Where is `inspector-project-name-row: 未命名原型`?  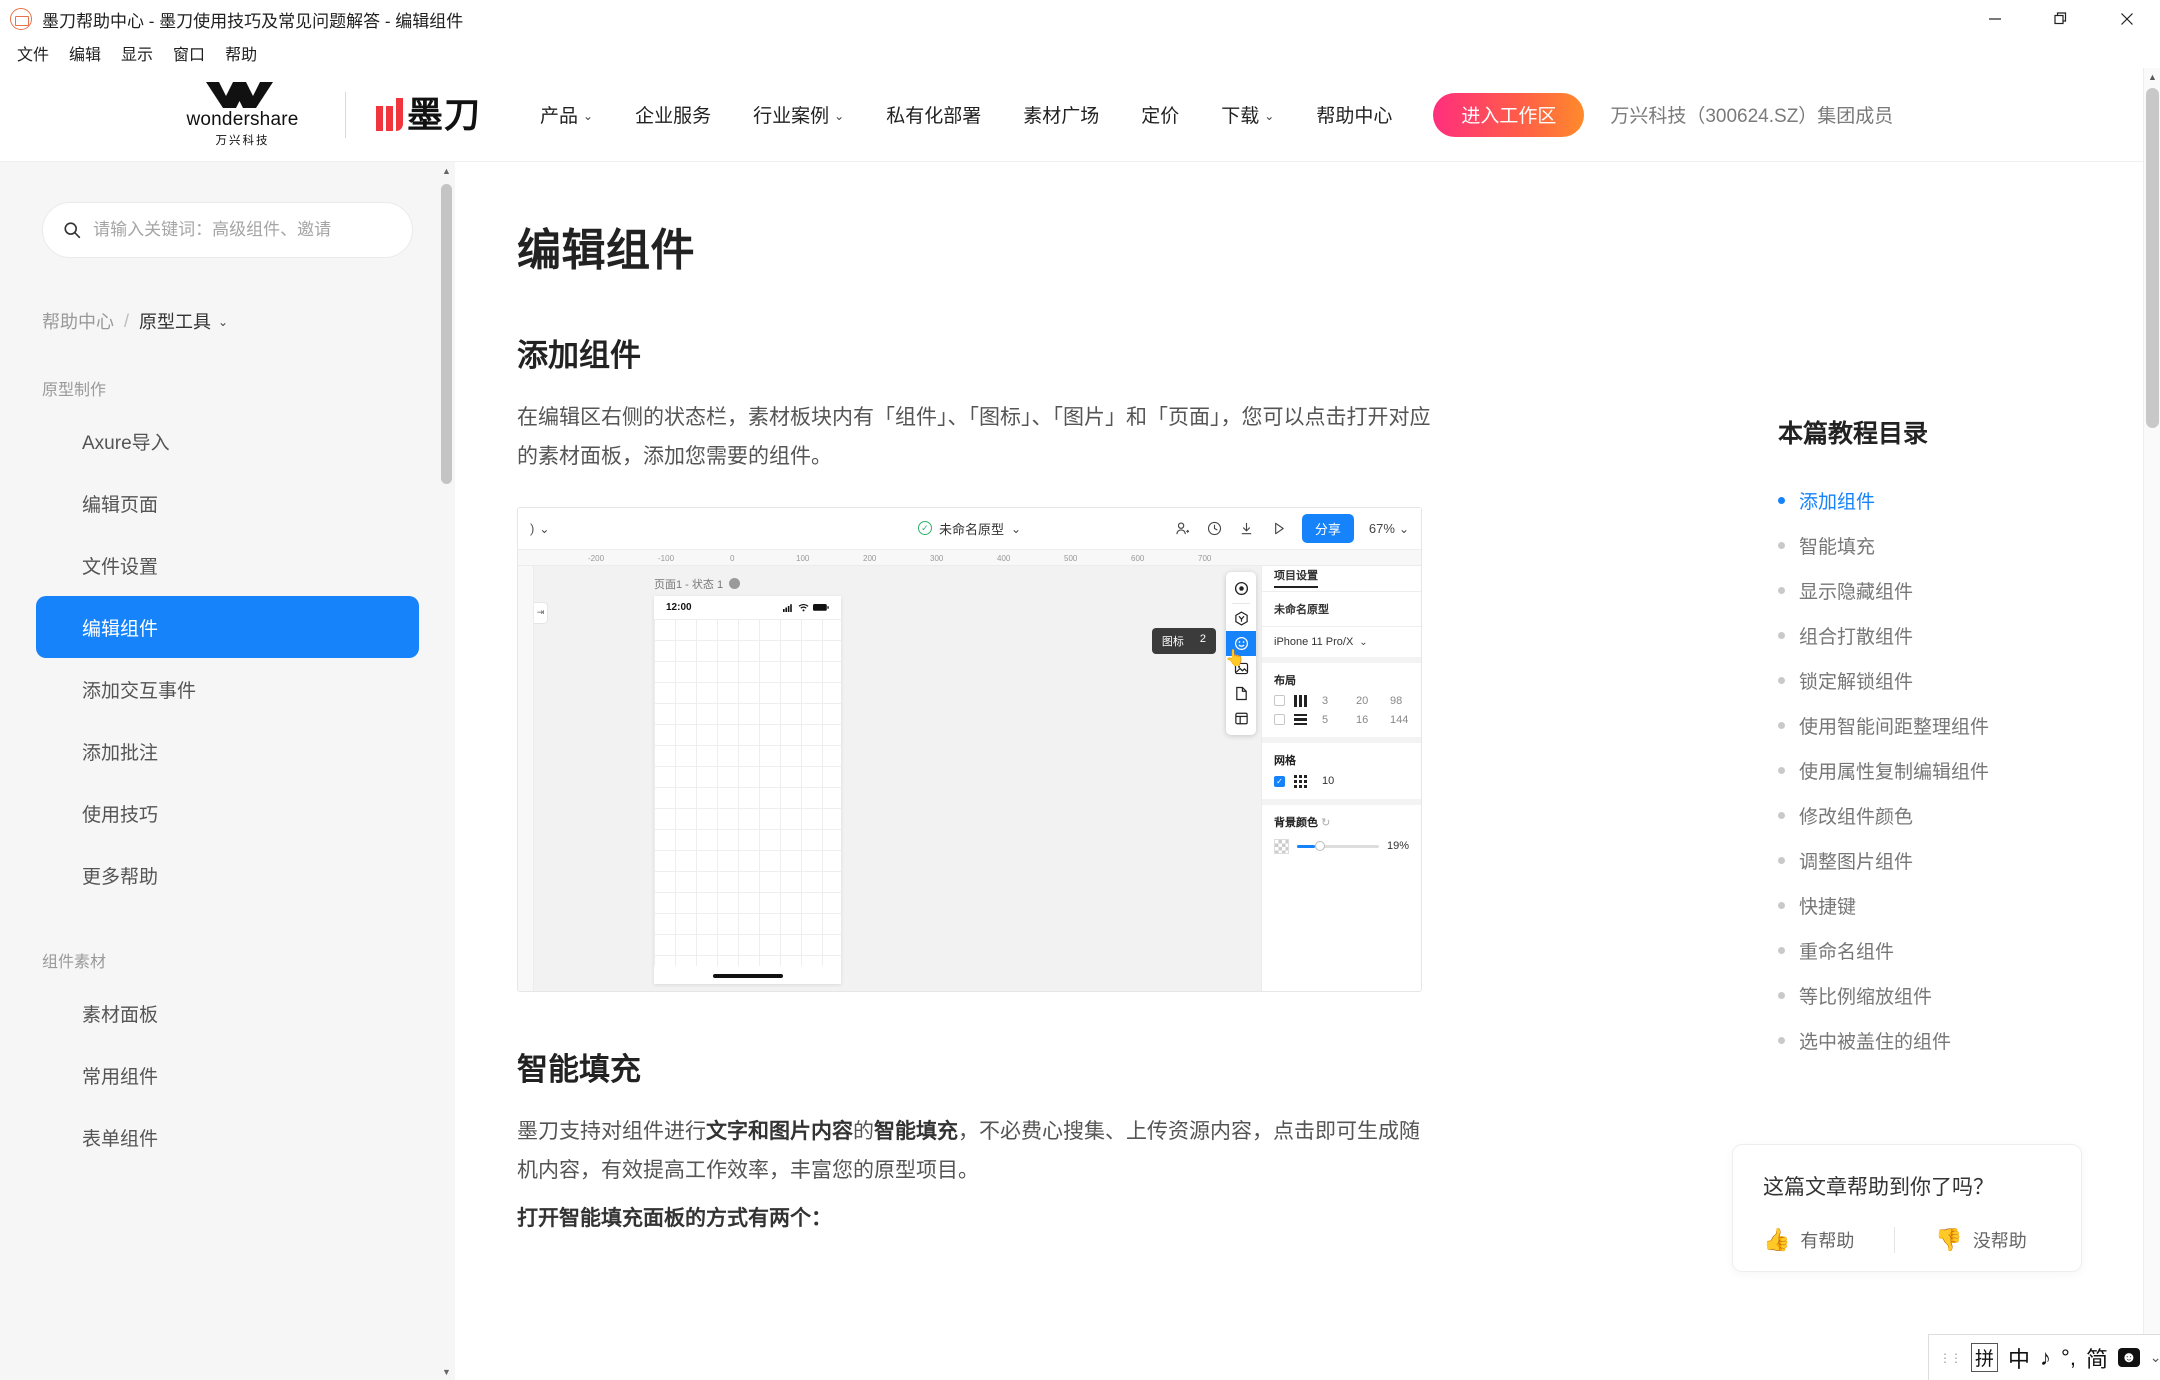
inspector-project-name-row: 未命名原型 is located at coordinates (1341, 609).